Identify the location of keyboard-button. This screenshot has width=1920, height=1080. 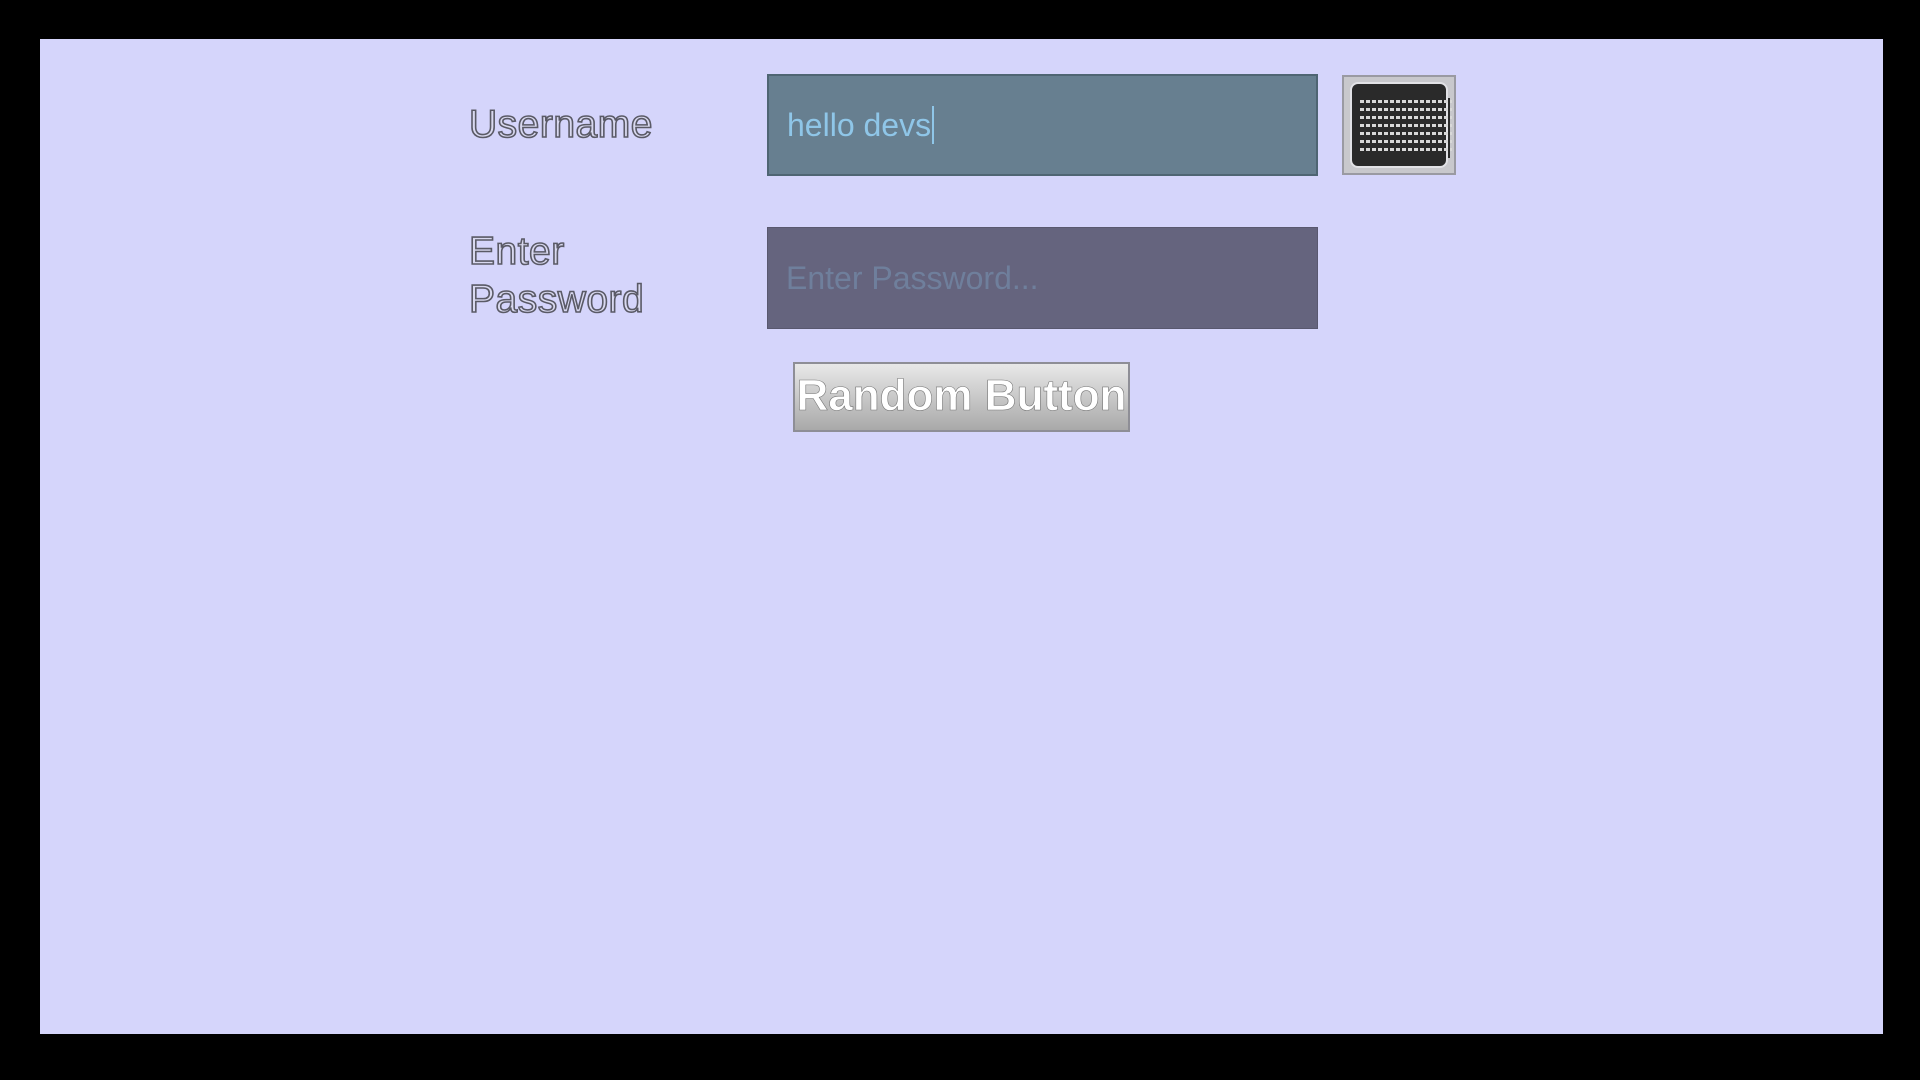
(1399, 125).